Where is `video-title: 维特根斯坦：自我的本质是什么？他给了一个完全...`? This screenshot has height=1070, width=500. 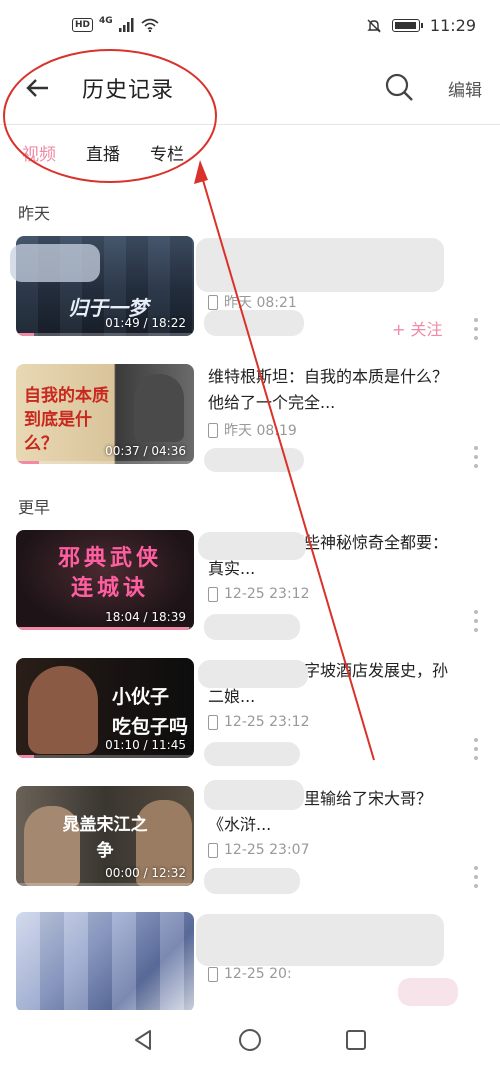
video-title: 维特根斯坦：自我的本质是什么？他给了一个完全... is located at coordinates (328, 390).